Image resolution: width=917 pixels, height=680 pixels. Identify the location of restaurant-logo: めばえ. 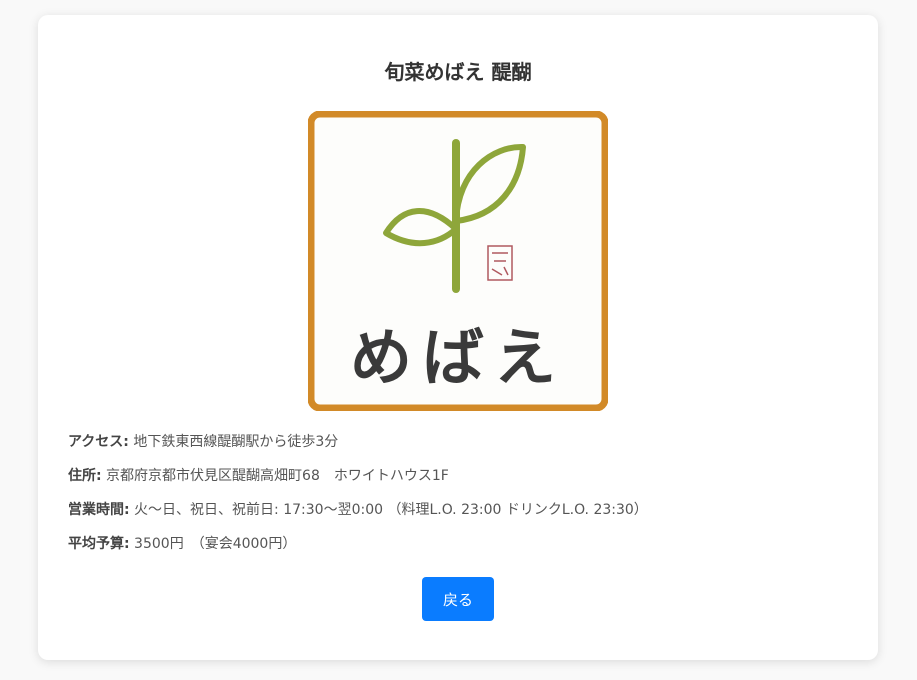
(458, 261).